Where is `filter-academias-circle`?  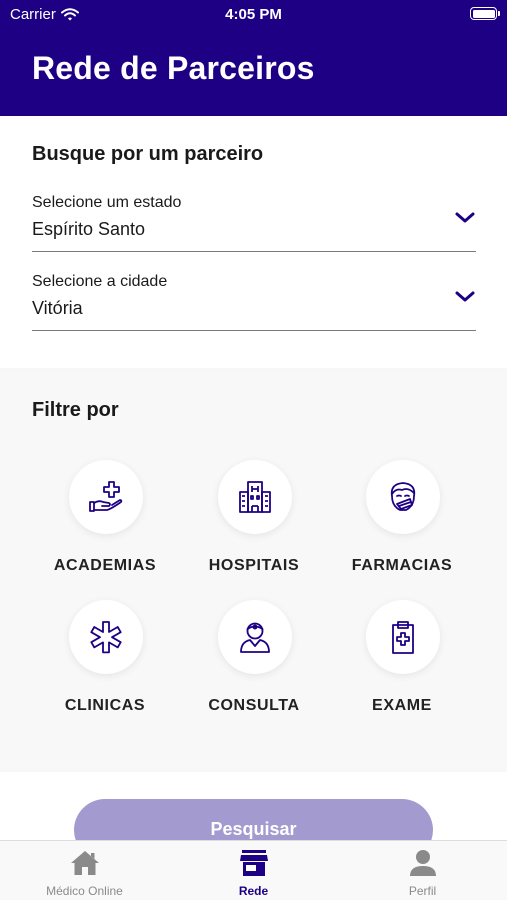
filter-academias-circle is located at coordinates (106, 497).